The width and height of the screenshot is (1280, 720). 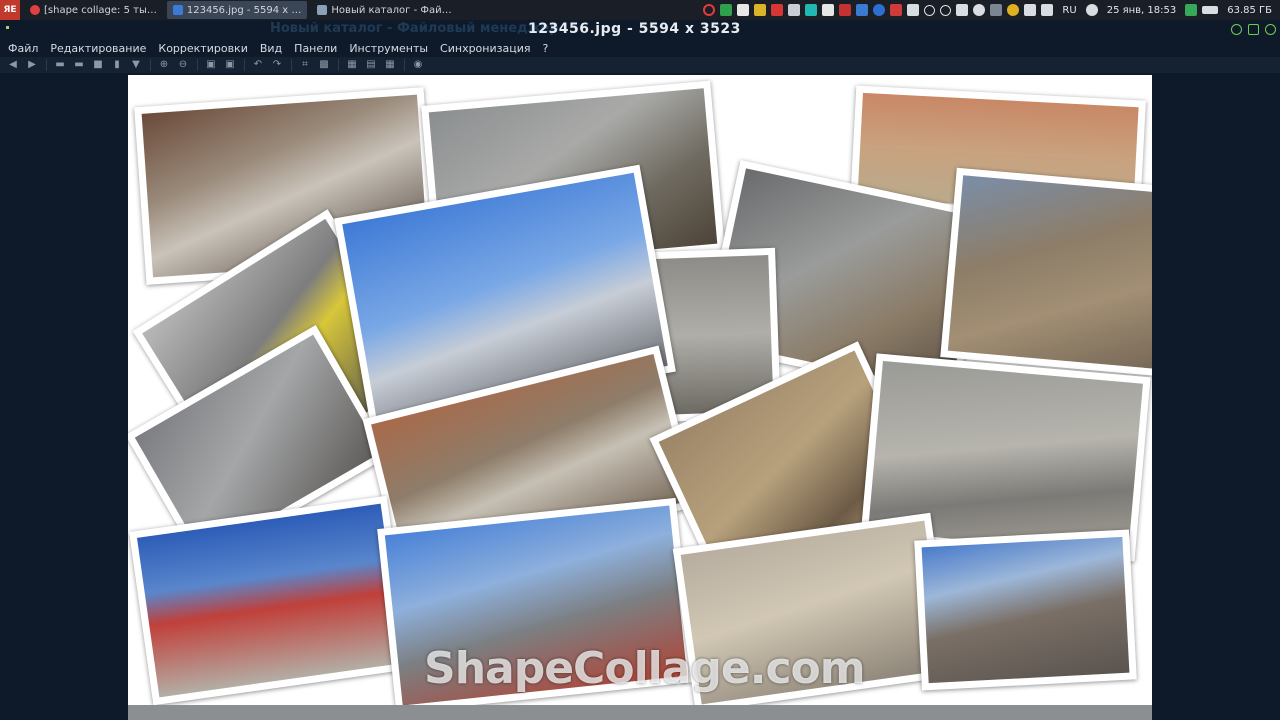 I want to click on maximize-icon, so click(x=1253, y=29).